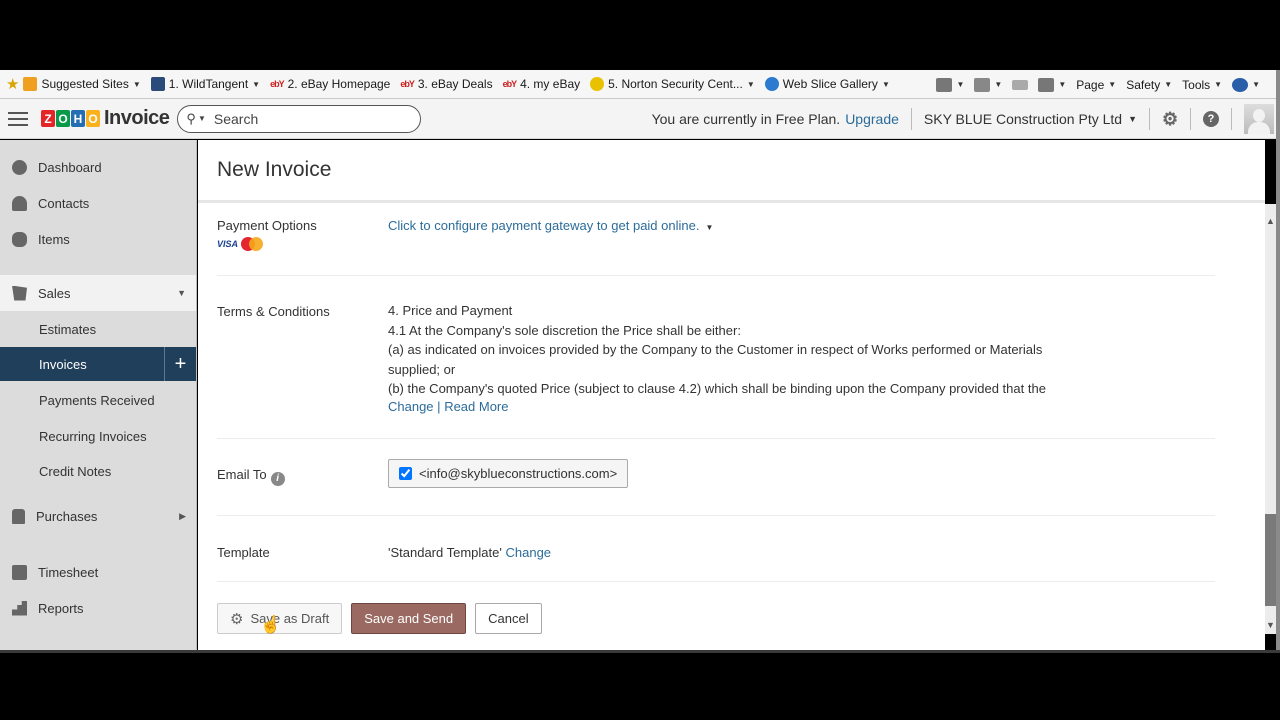 The image size is (1280, 720). I want to click on sidebar-item-payments-received: Payments Received, so click(98, 400).